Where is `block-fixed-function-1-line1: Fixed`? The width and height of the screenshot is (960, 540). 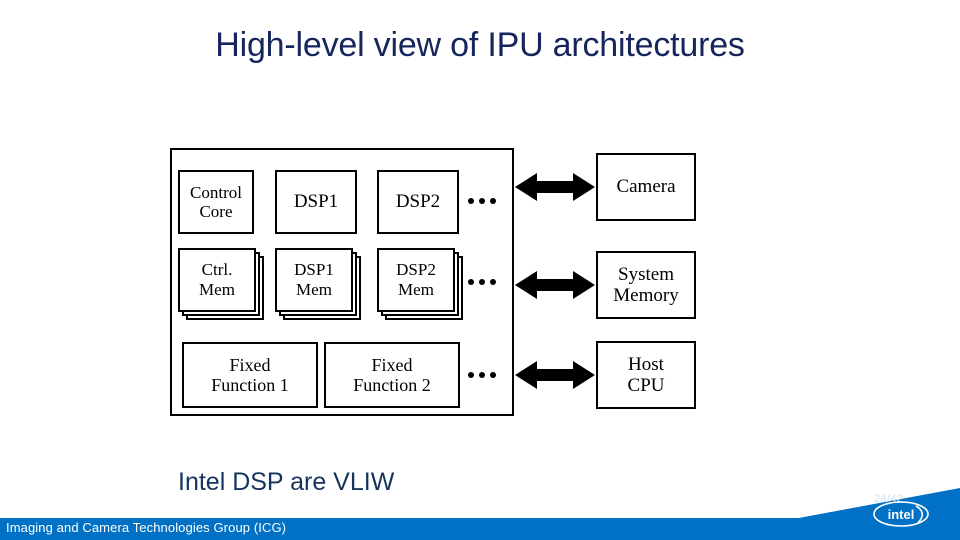
block-fixed-function-1-line1: Fixed is located at coordinates (250, 364).